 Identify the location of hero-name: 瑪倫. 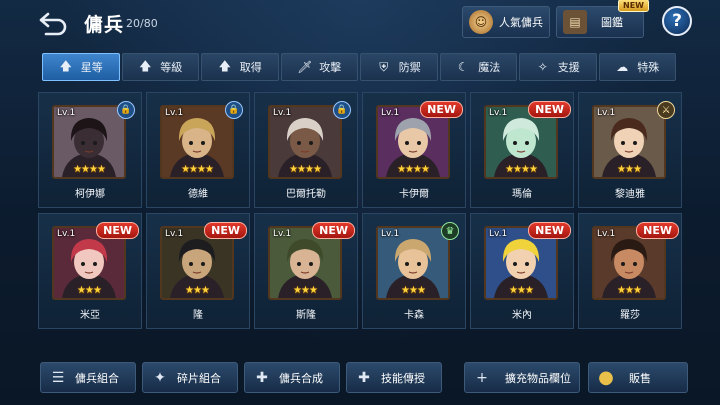
(522, 194).